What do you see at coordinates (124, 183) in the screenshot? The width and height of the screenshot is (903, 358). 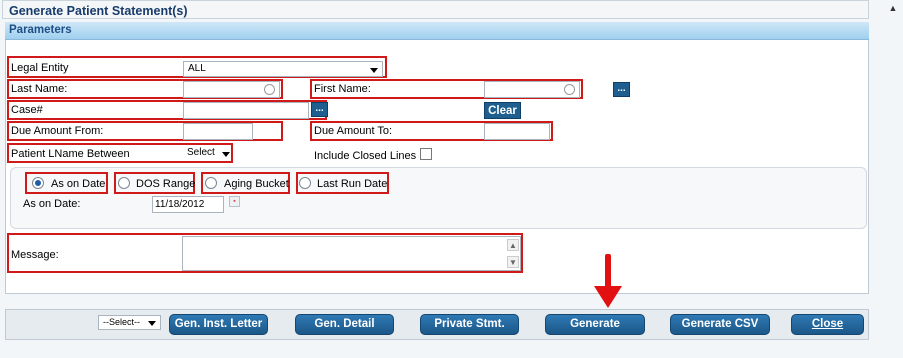 I see `dos-range-radio` at bounding box center [124, 183].